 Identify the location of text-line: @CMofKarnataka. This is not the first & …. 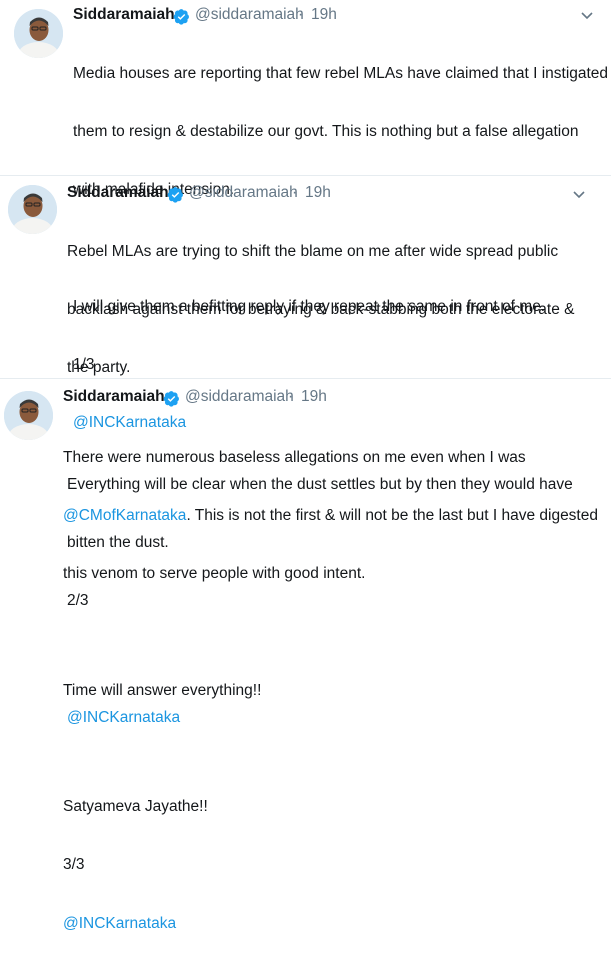
(333, 515).